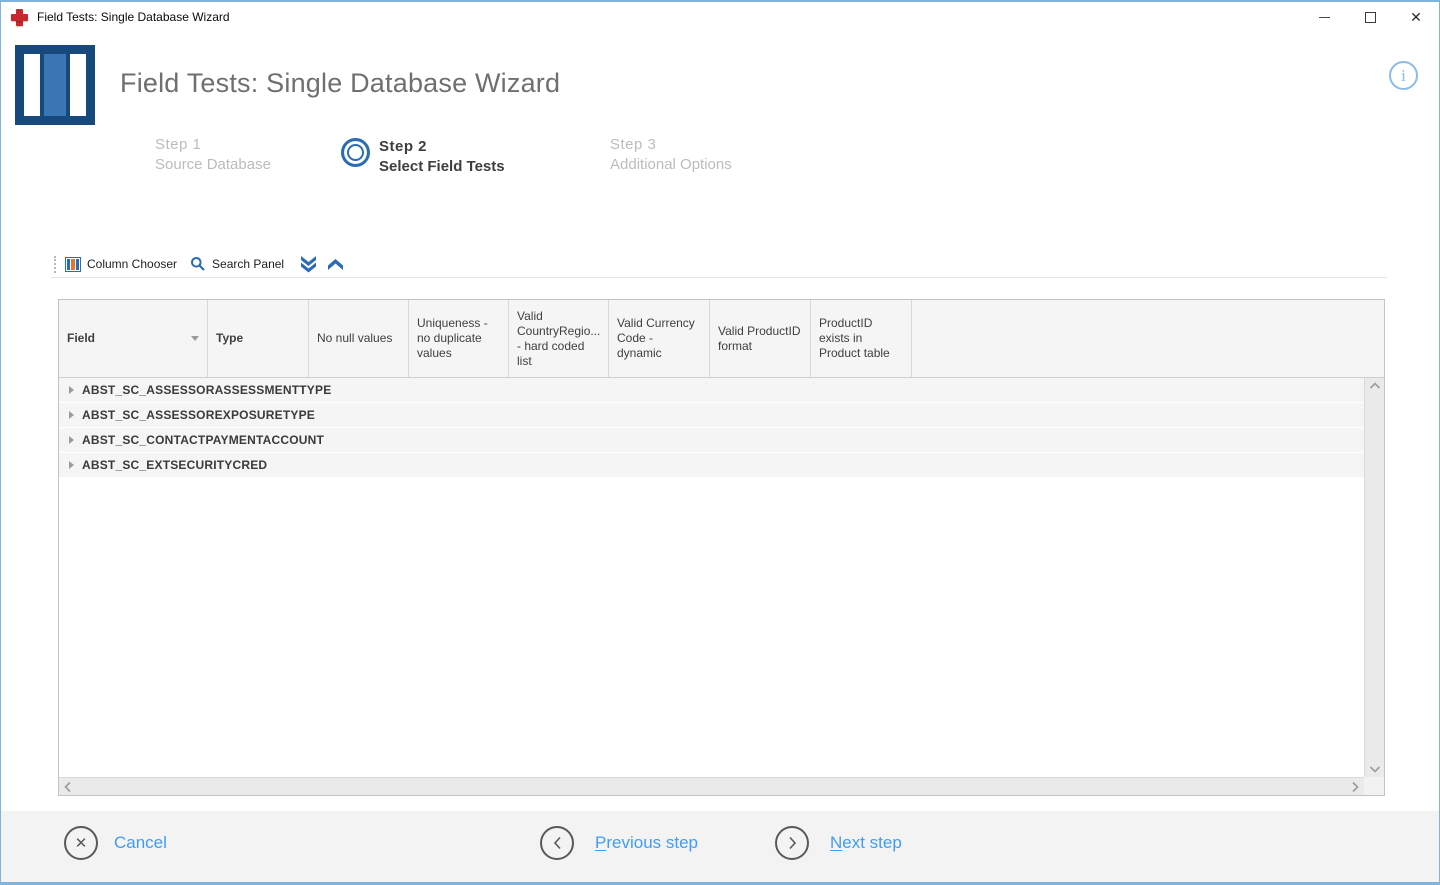 The height and width of the screenshot is (885, 1440). What do you see at coordinates (1375, 769) in the screenshot?
I see `scroll-down-icon` at bounding box center [1375, 769].